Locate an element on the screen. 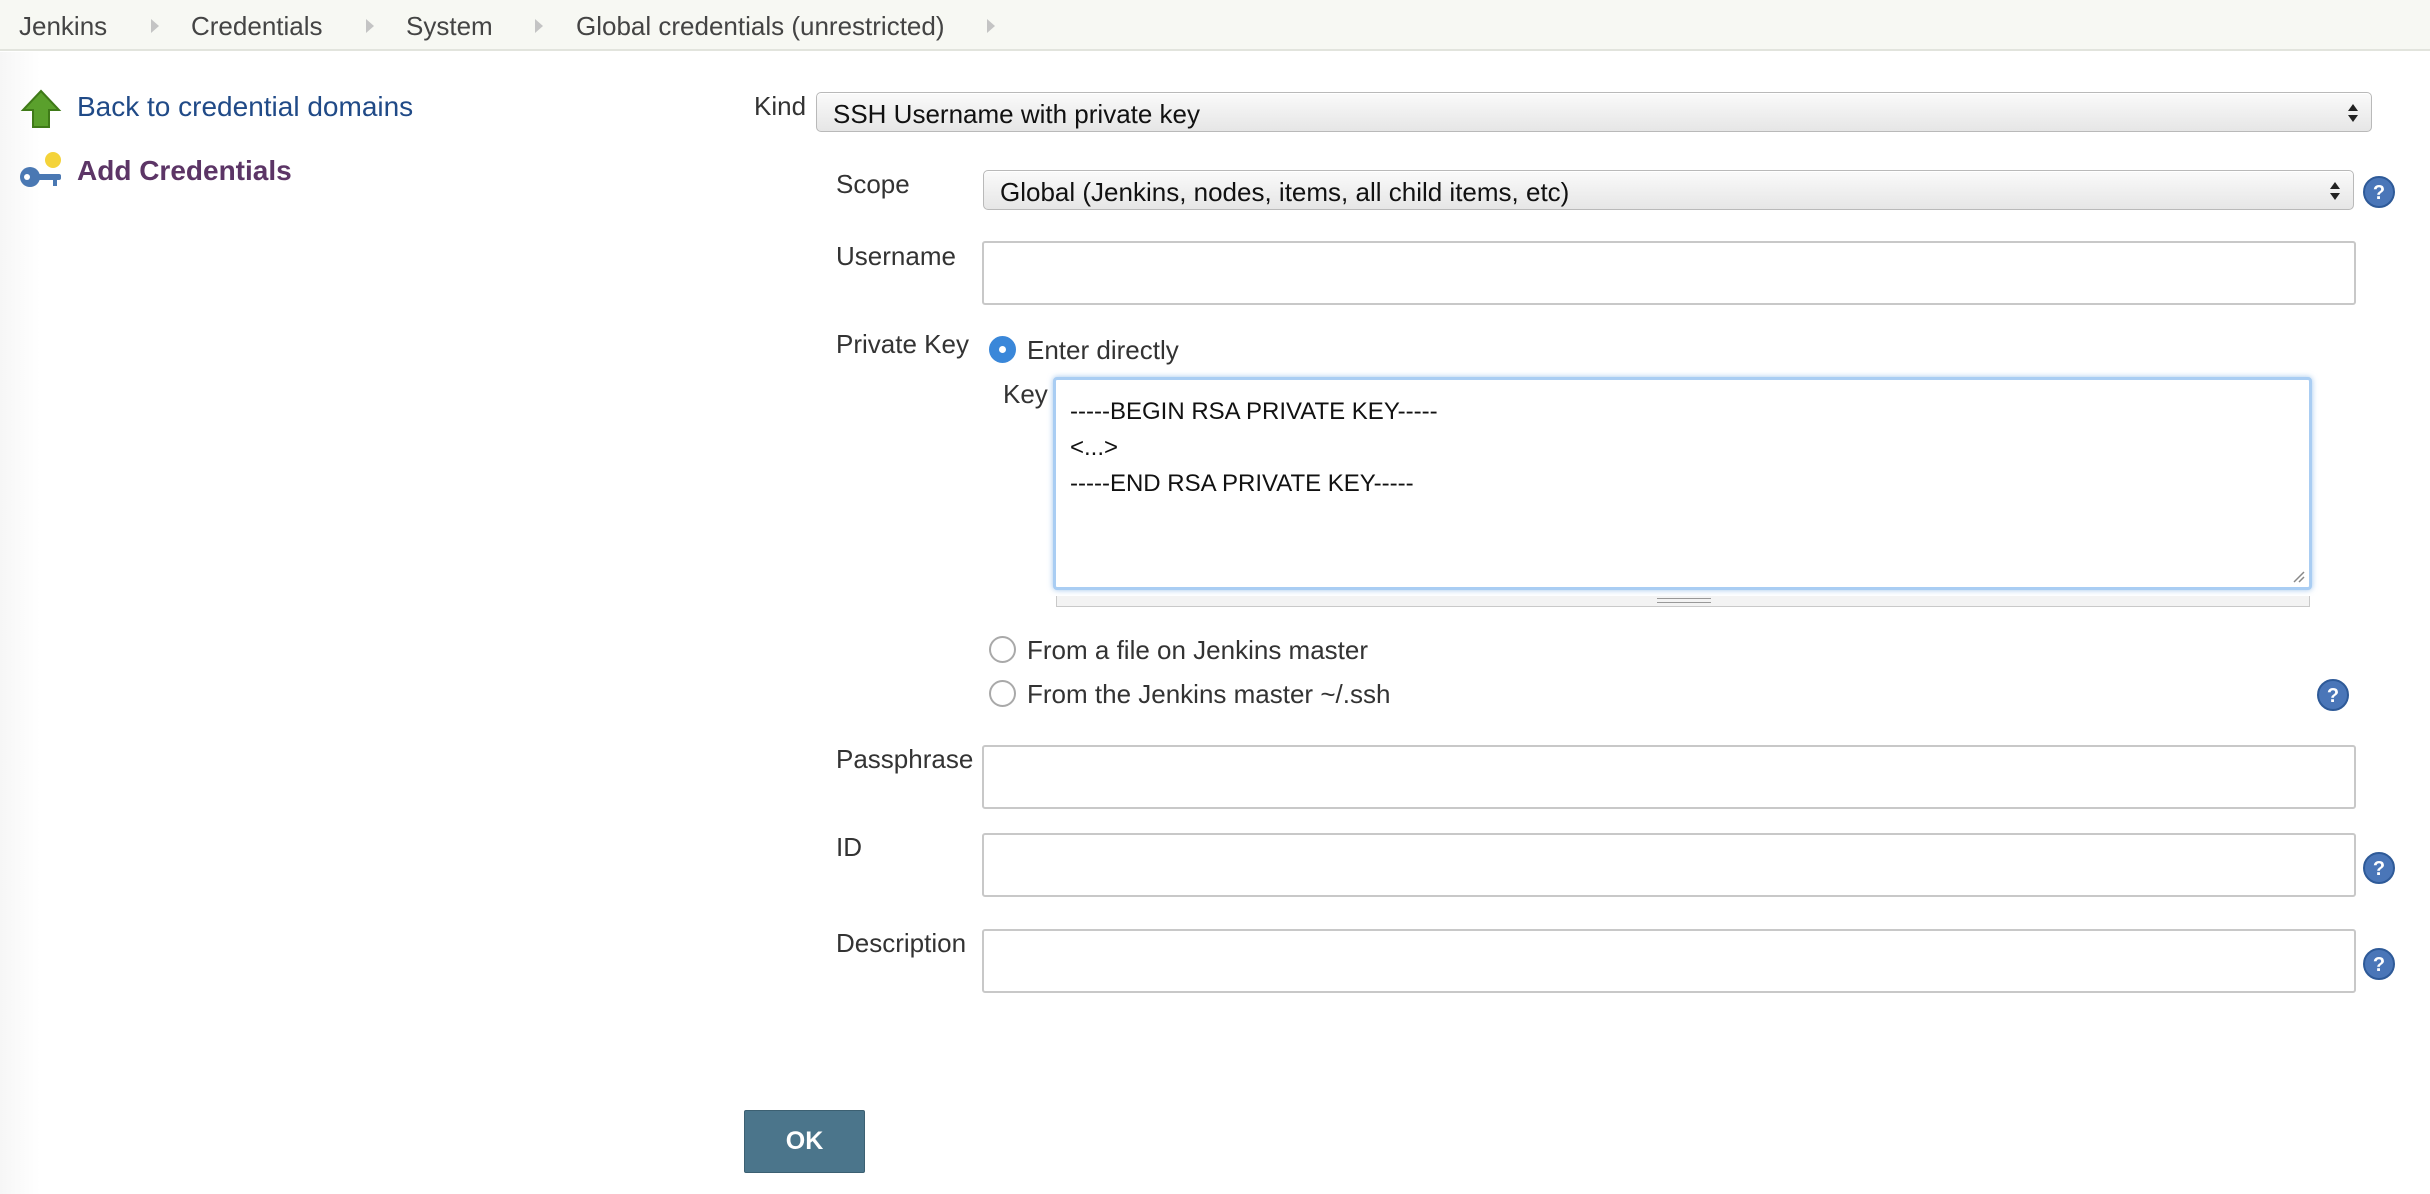 This screenshot has height=1194, width=2430. id-label: ID is located at coordinates (849, 847).